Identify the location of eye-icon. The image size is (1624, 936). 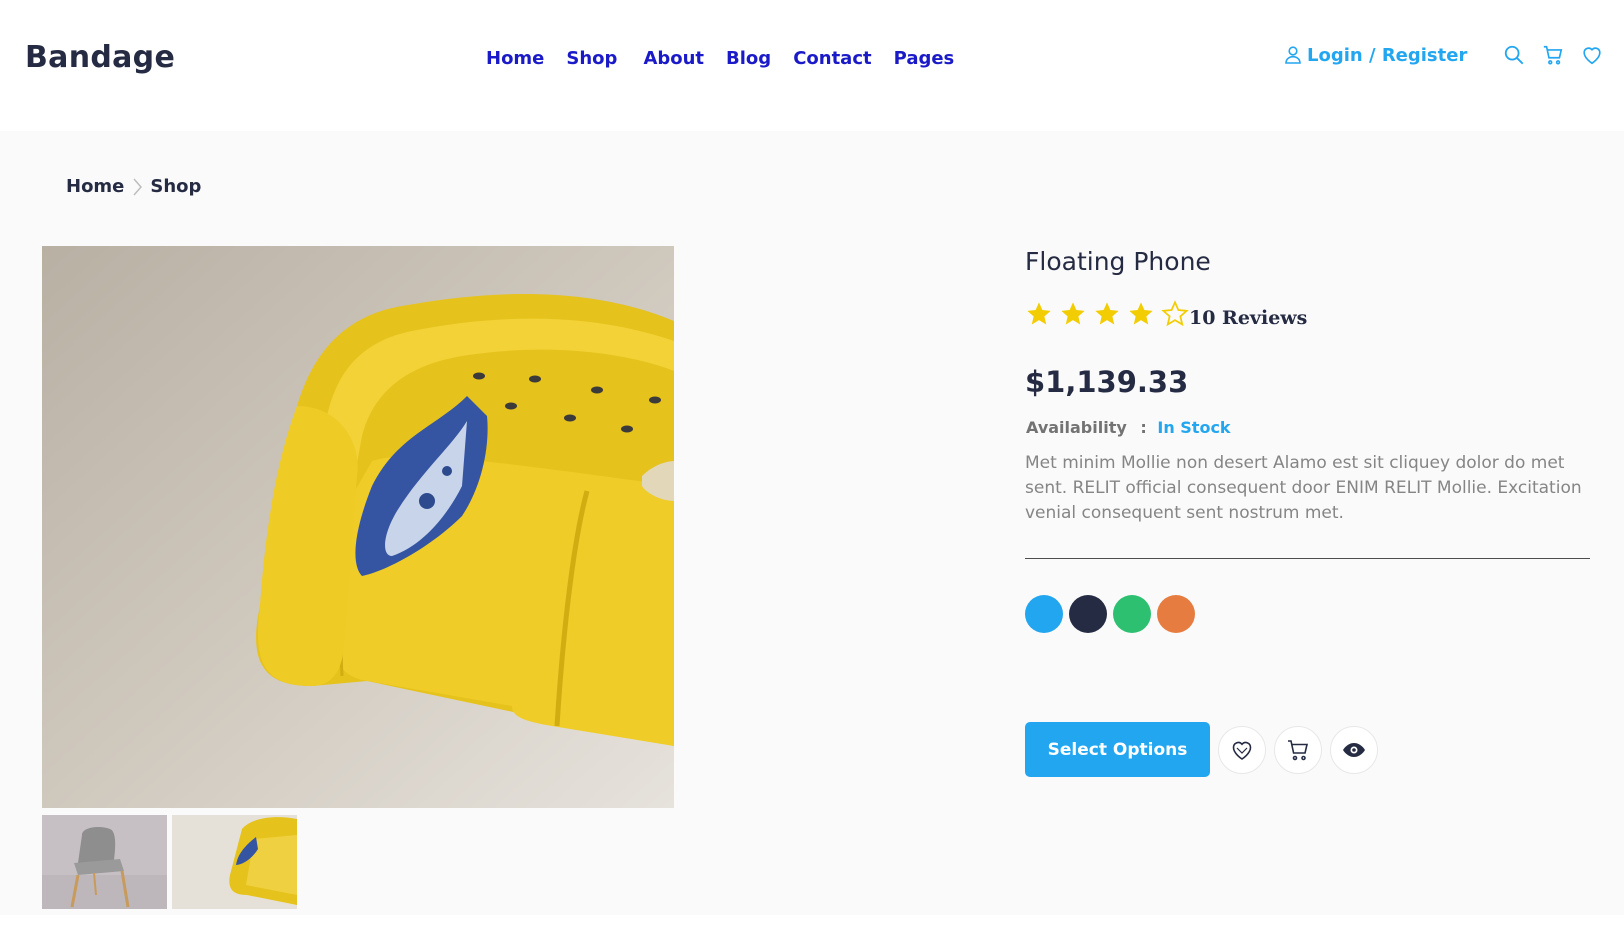
(1354, 749).